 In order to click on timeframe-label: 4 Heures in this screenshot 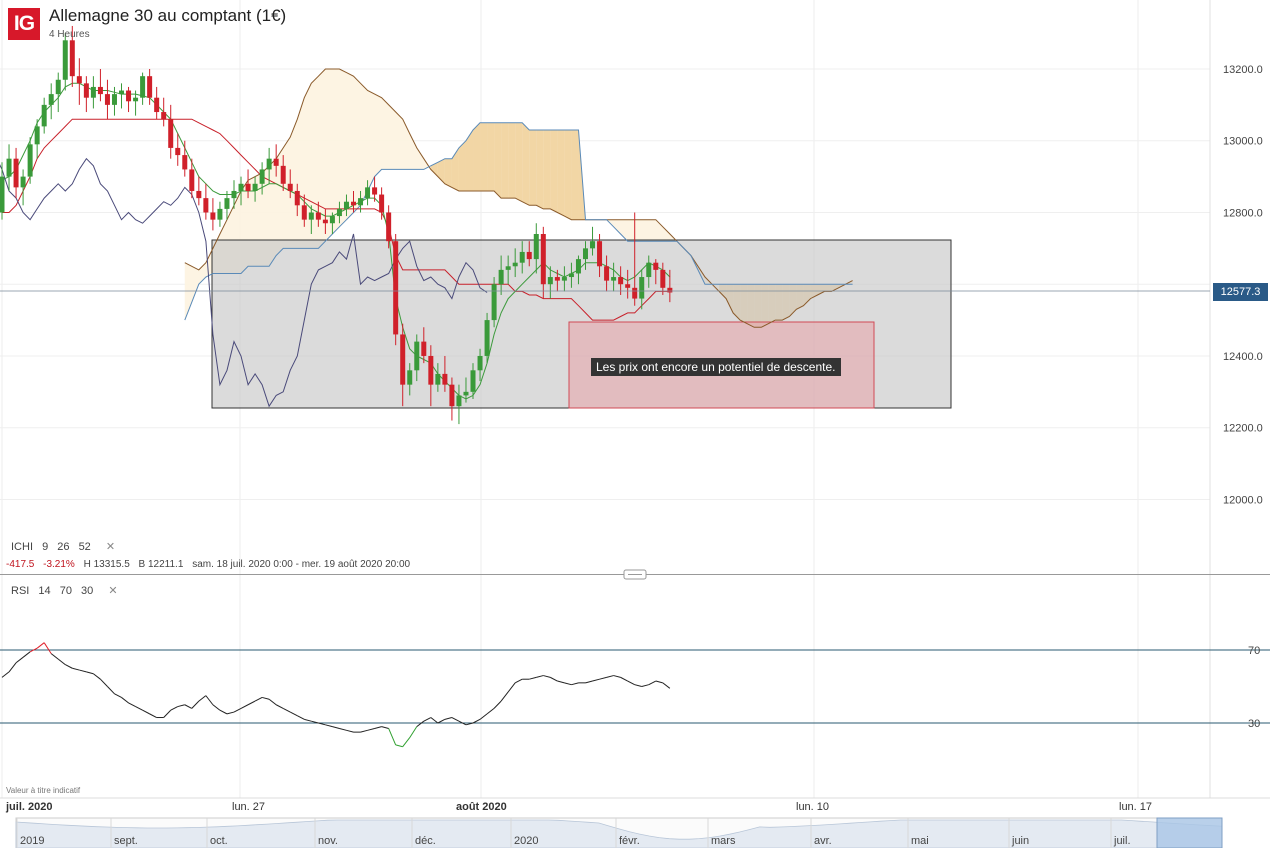, I will do `click(69, 34)`.